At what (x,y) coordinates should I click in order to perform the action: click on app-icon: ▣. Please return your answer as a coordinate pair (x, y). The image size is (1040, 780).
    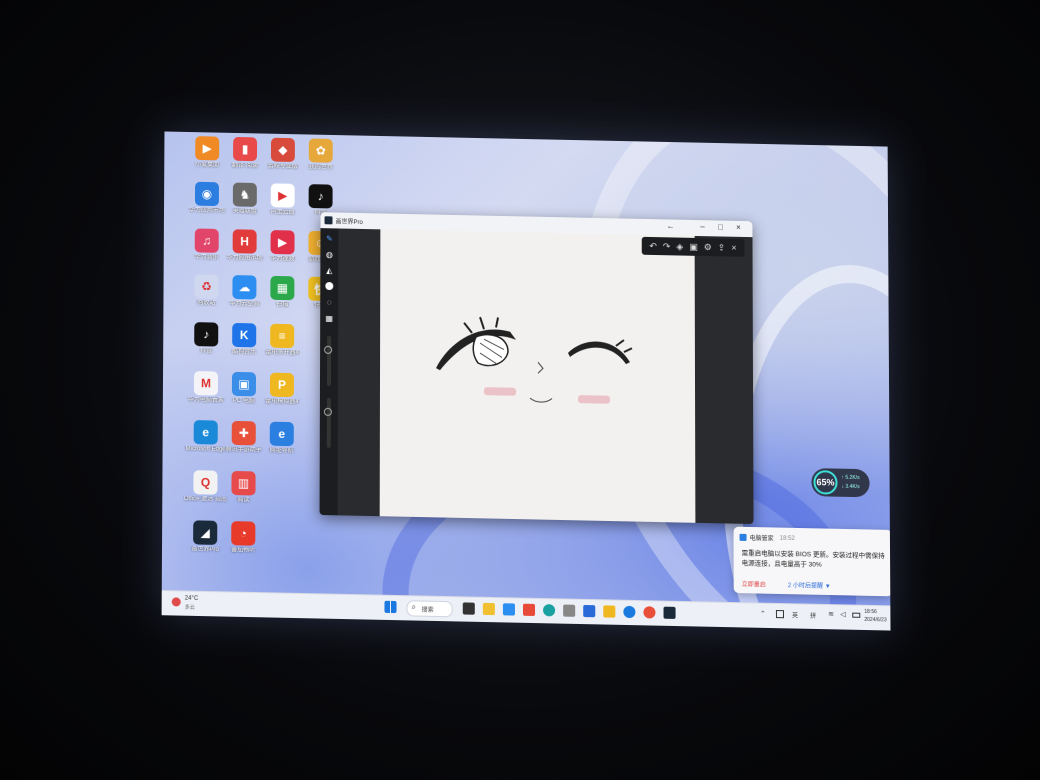
    Looking at the image, I should click on (244, 384).